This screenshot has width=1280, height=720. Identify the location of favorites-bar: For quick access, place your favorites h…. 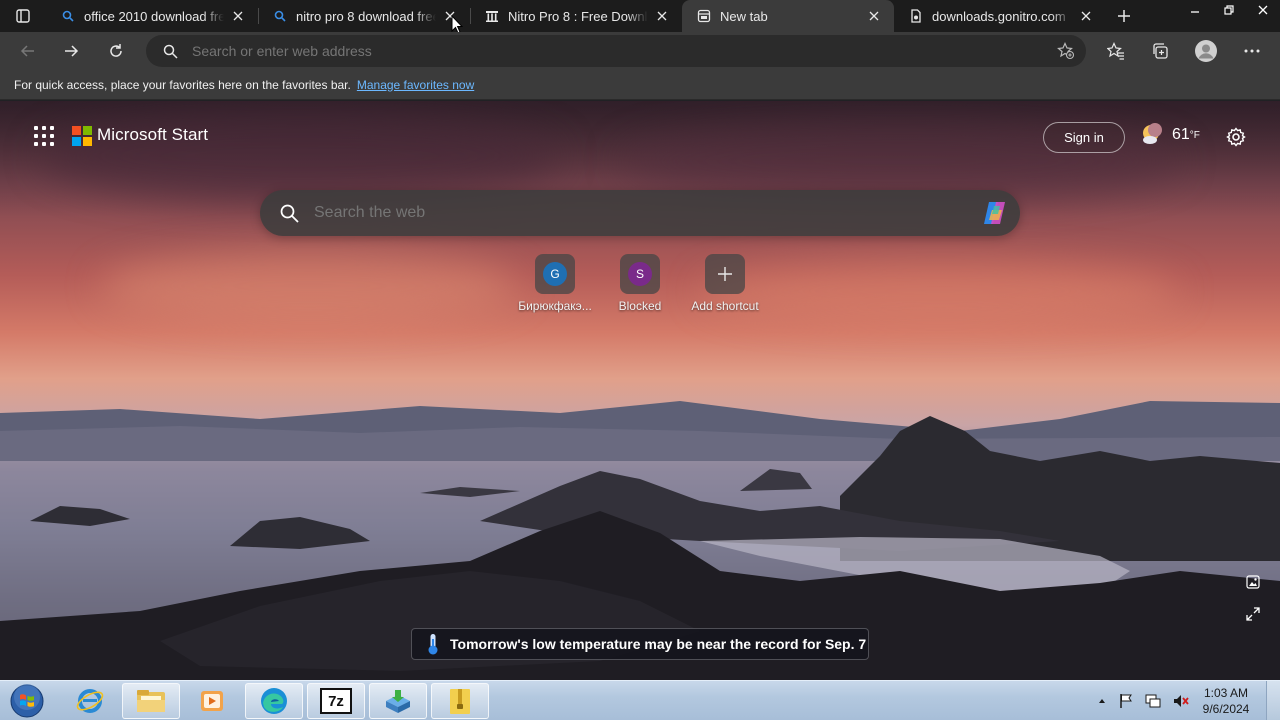
(640, 85).